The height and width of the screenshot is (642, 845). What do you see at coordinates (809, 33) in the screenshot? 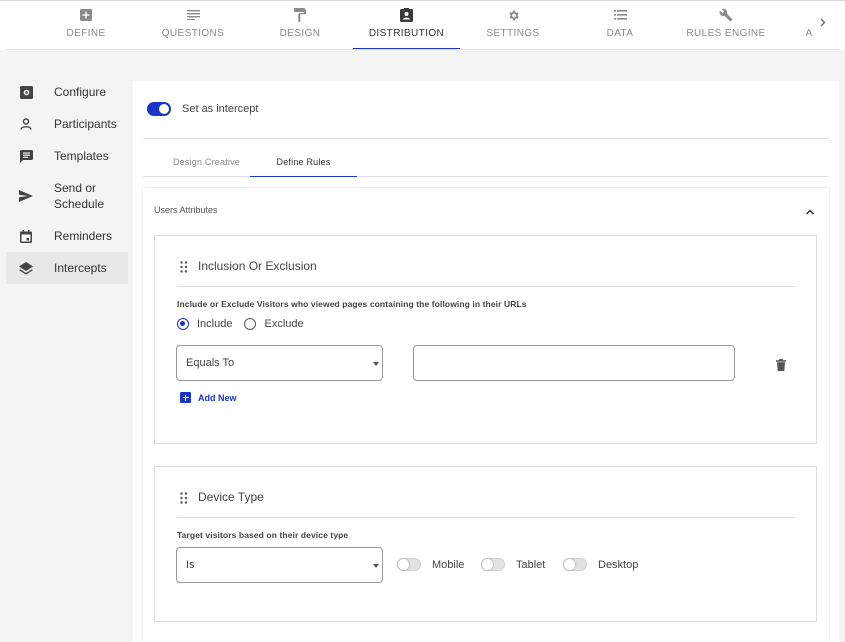
I see `tab-label: A` at bounding box center [809, 33].